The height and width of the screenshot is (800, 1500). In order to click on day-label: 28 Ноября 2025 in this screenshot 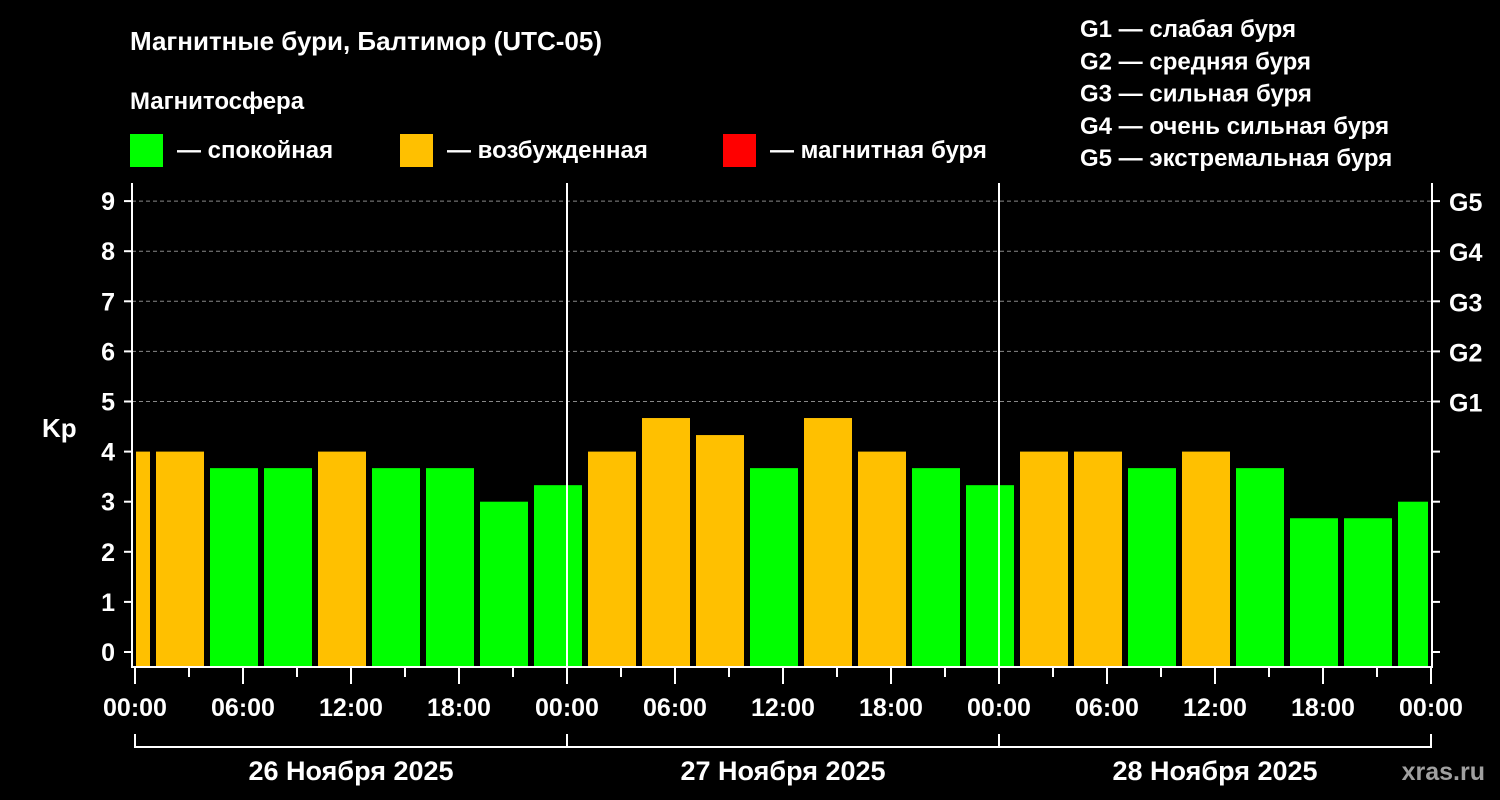, I will do `click(1214, 771)`.